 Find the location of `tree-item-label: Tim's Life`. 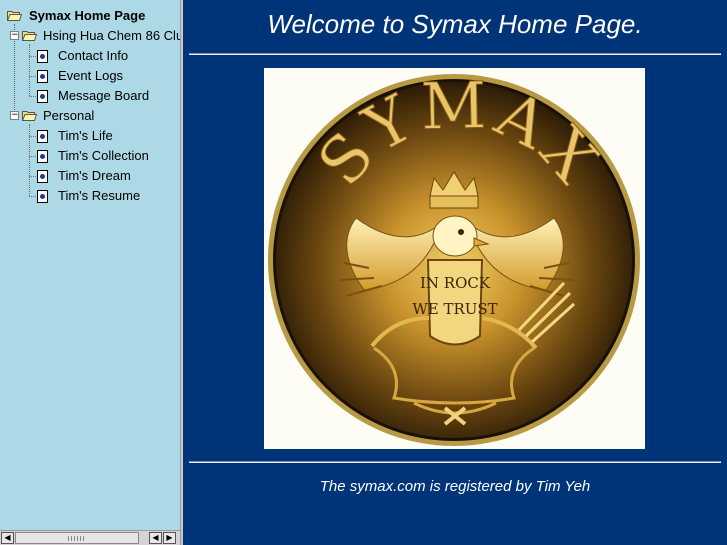

tree-item-label: Tim's Life is located at coordinates (85, 136).